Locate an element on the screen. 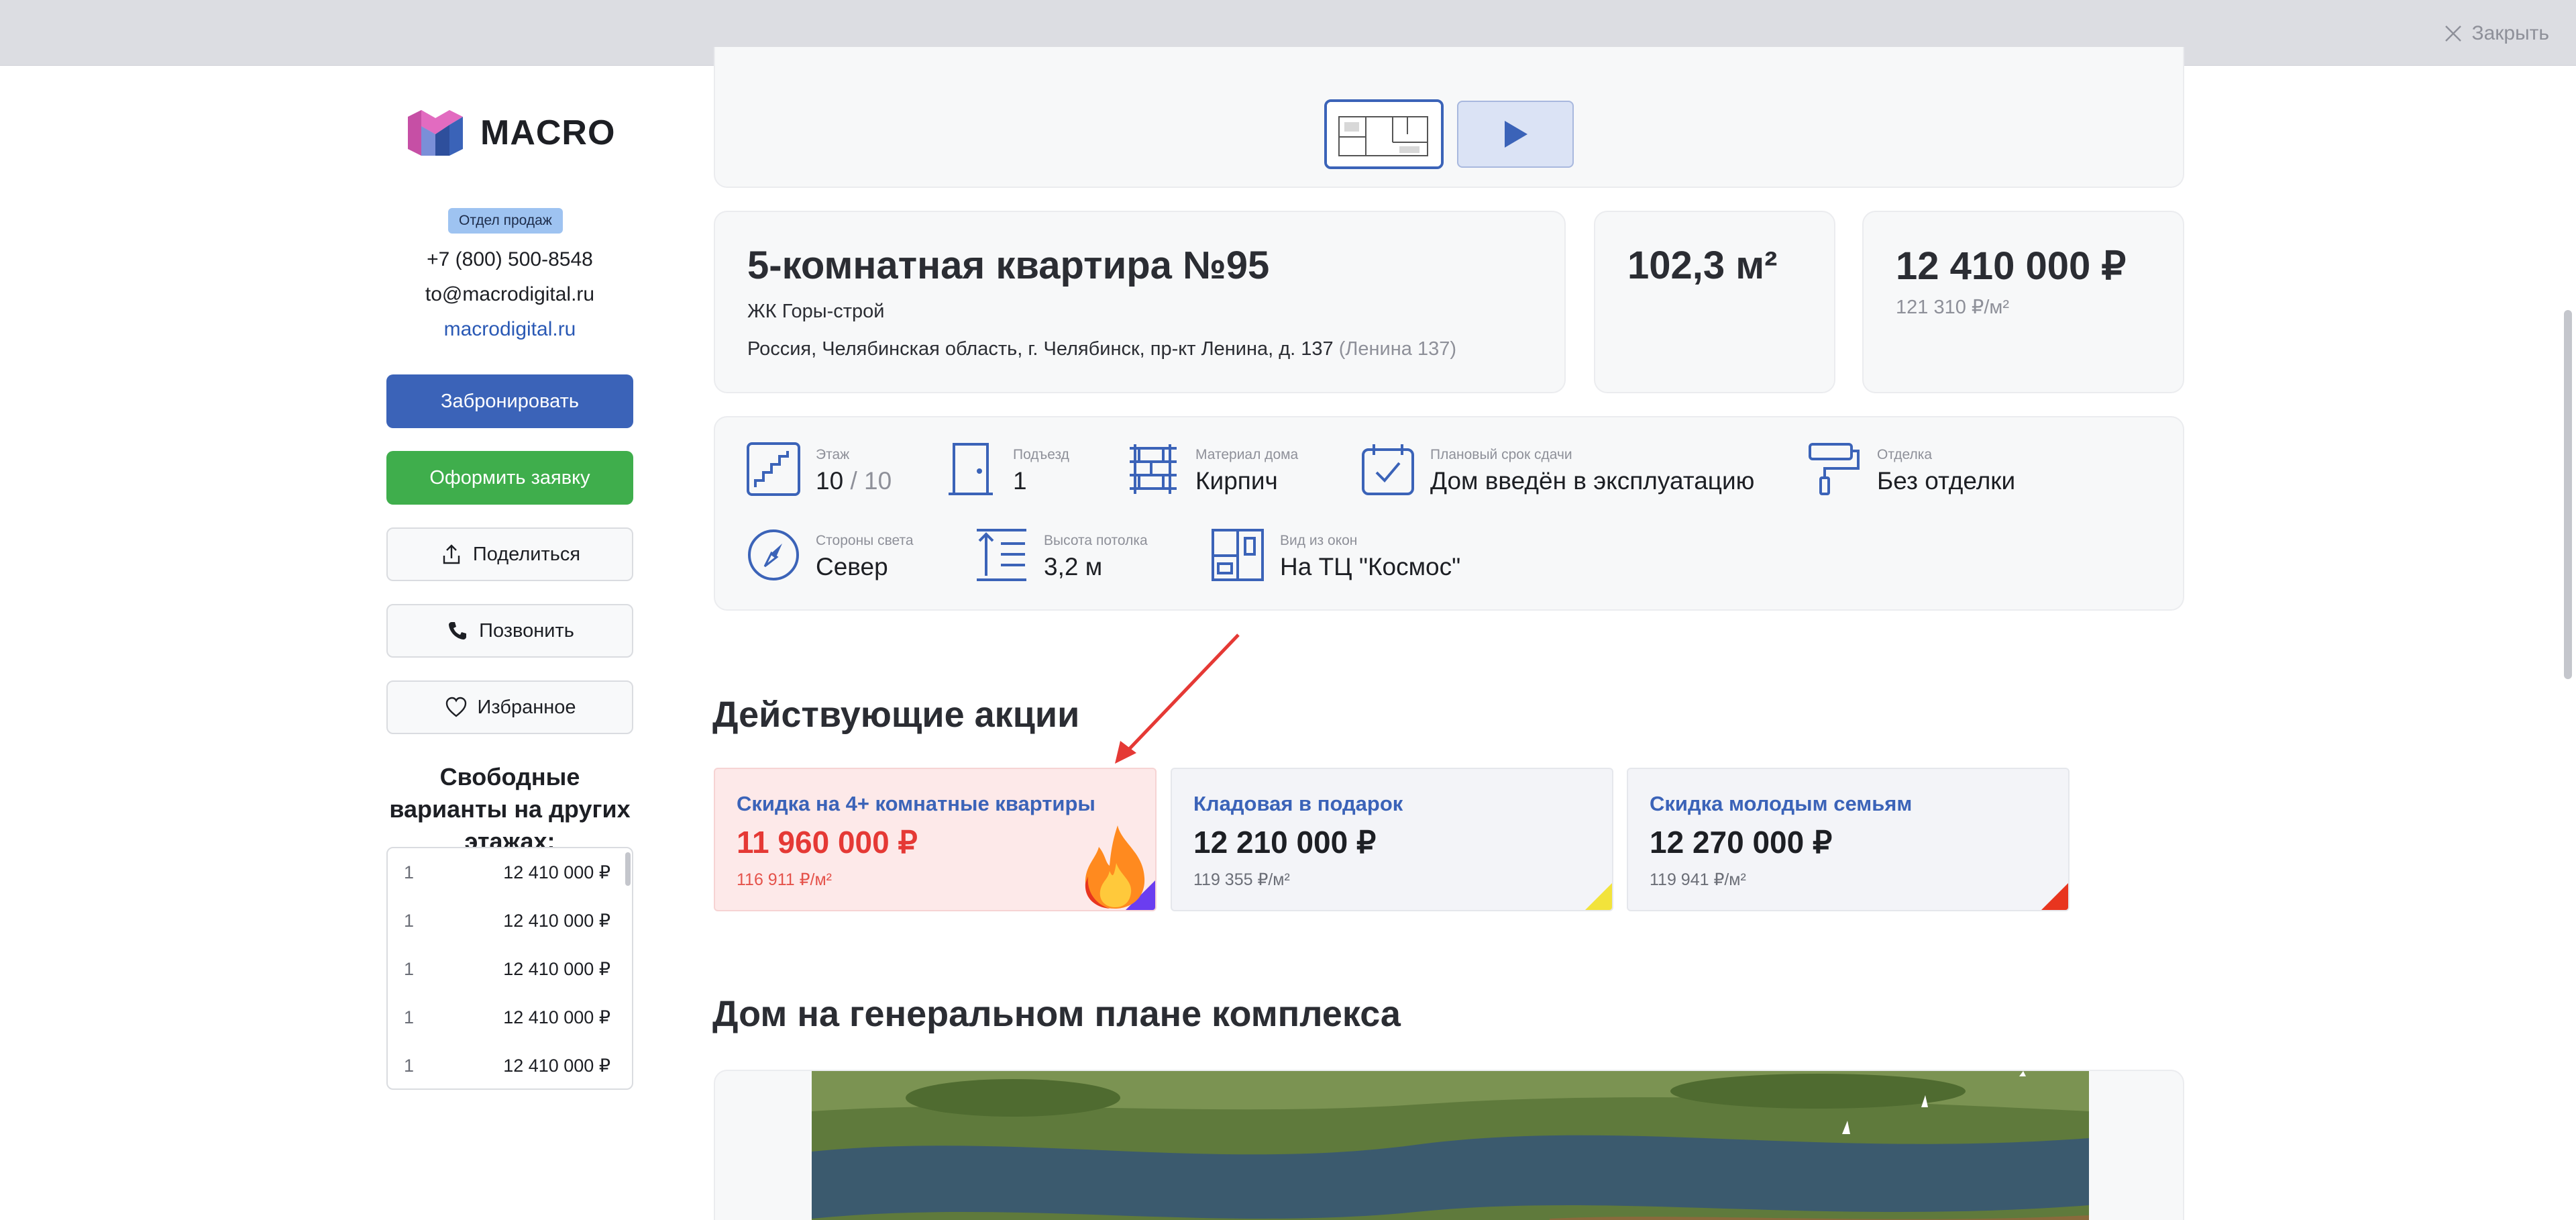 The width and height of the screenshot is (2576, 1220). ceiling-label: Высота потолка is located at coordinates (1096, 540).